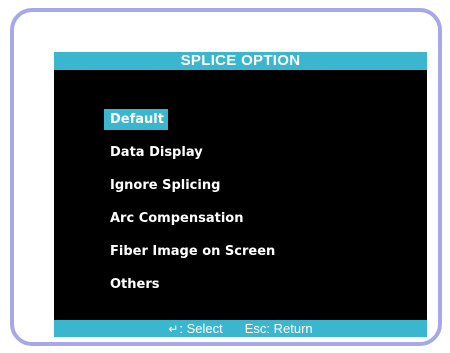 The height and width of the screenshot is (353, 450). I want to click on menu-item-label: Fiber Image on Screen, so click(193, 251).